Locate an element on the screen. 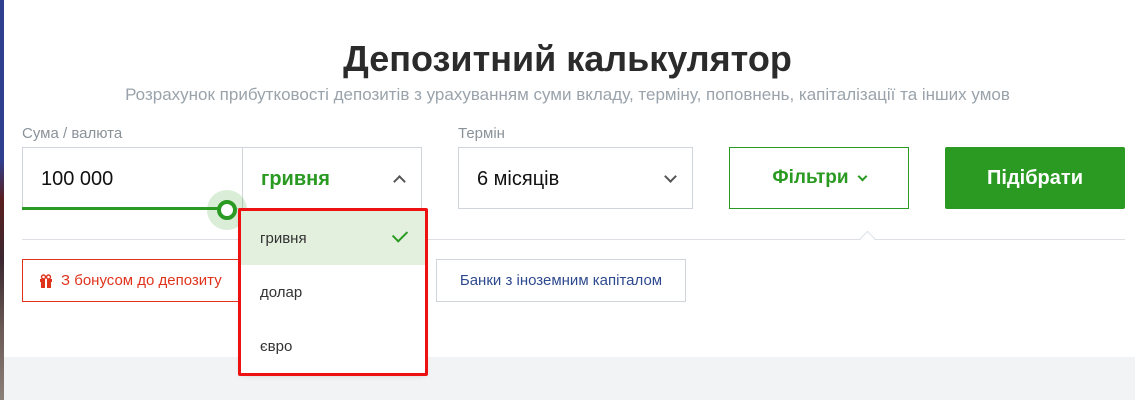 The image size is (1135, 400). amount-slider-handle is located at coordinates (227, 210).